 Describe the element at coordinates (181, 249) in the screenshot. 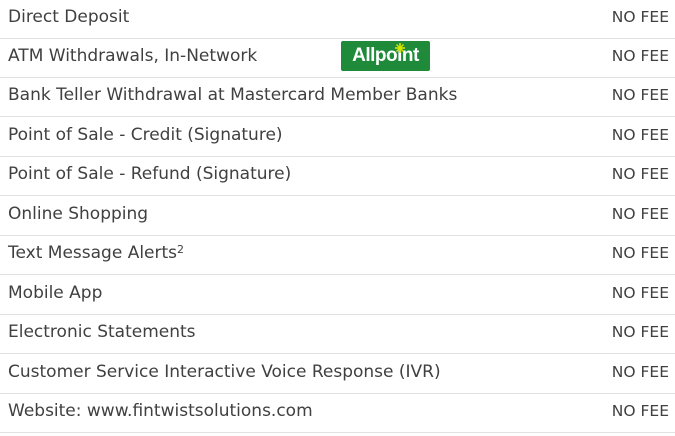

I see `footnote-marker: 2` at that location.